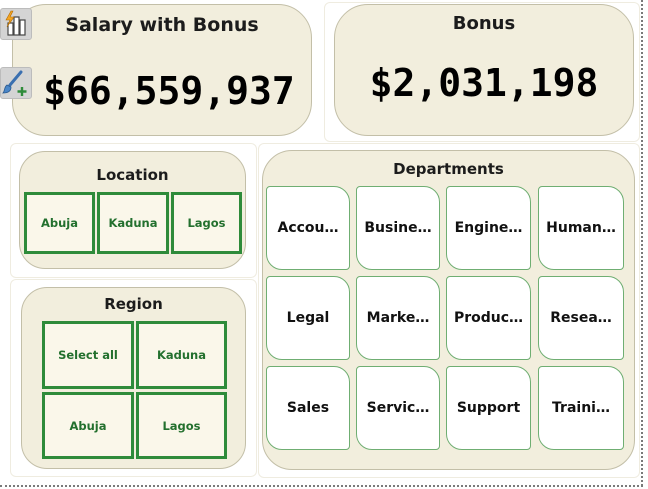  I want to click on salary-with-bonus-title: Salary with Bonus, so click(162, 25).